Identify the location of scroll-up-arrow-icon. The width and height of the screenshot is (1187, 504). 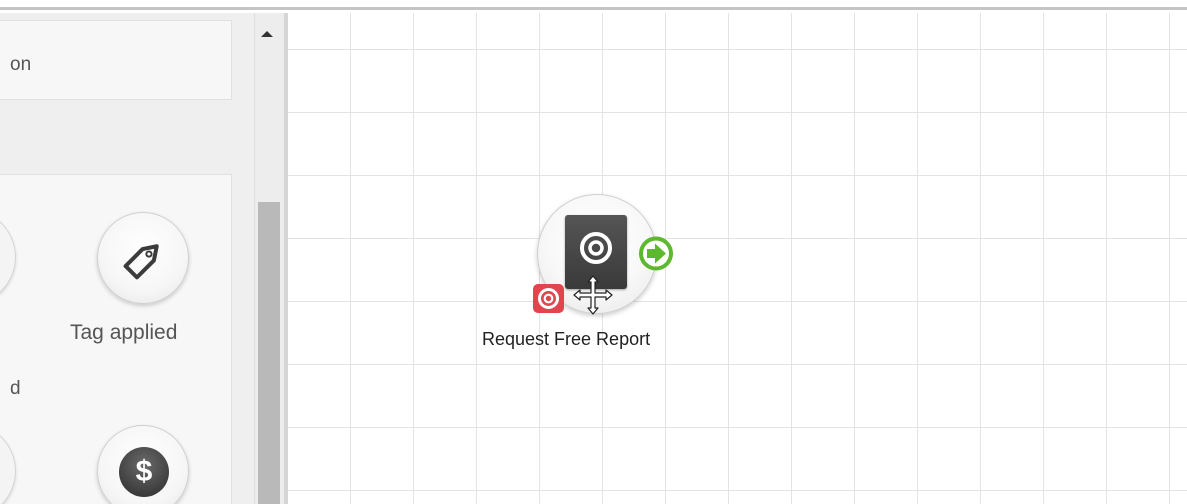
(267, 34).